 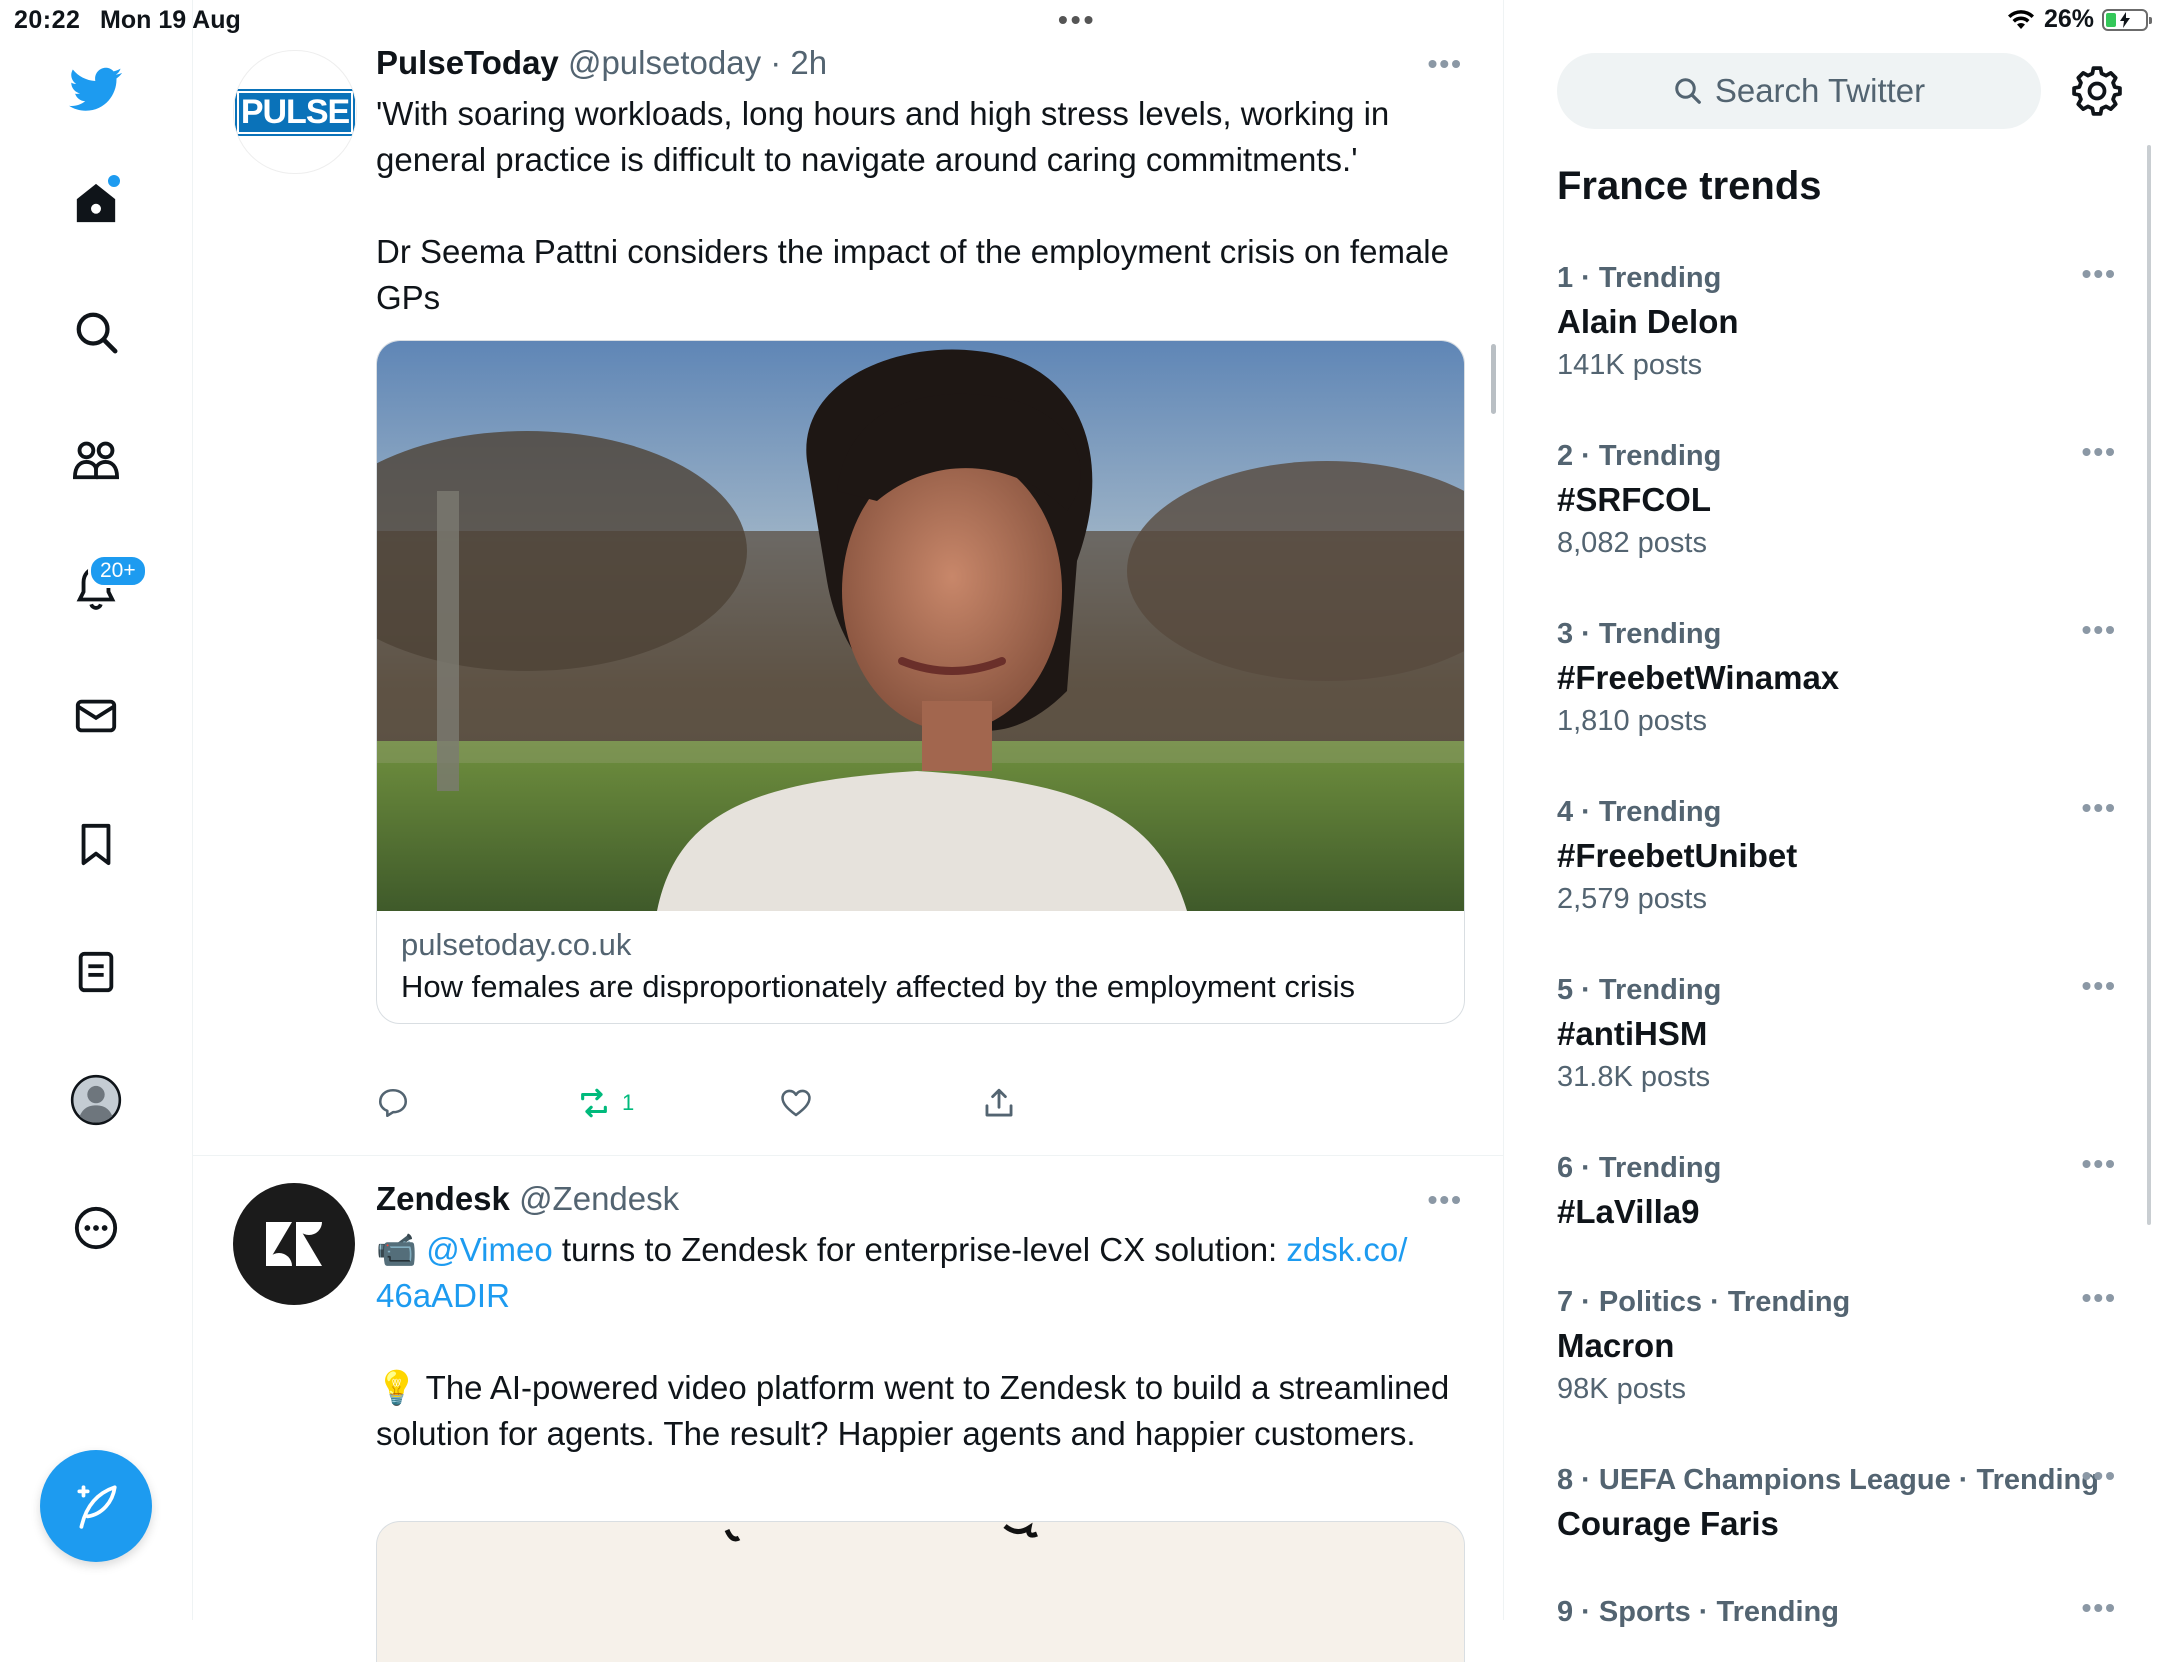 I want to click on mail-icon, so click(x=96, y=716).